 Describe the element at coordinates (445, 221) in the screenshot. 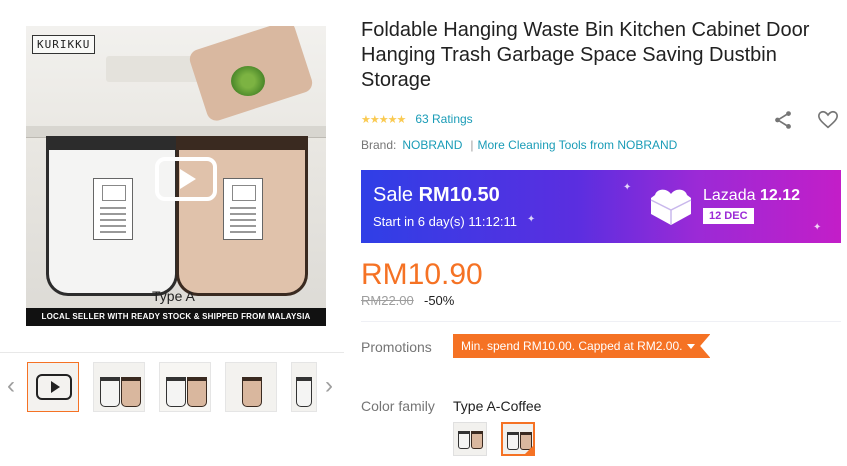

I see `sale-countdown: Start in 6 day(s) 11:12:11` at that location.